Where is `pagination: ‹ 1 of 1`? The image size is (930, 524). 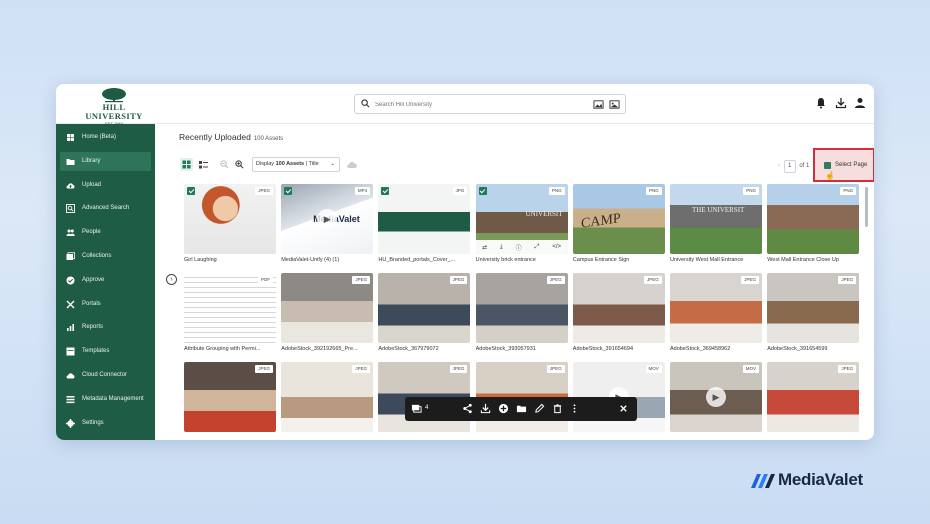 pagination: ‹ 1 of 1 is located at coordinates (793, 166).